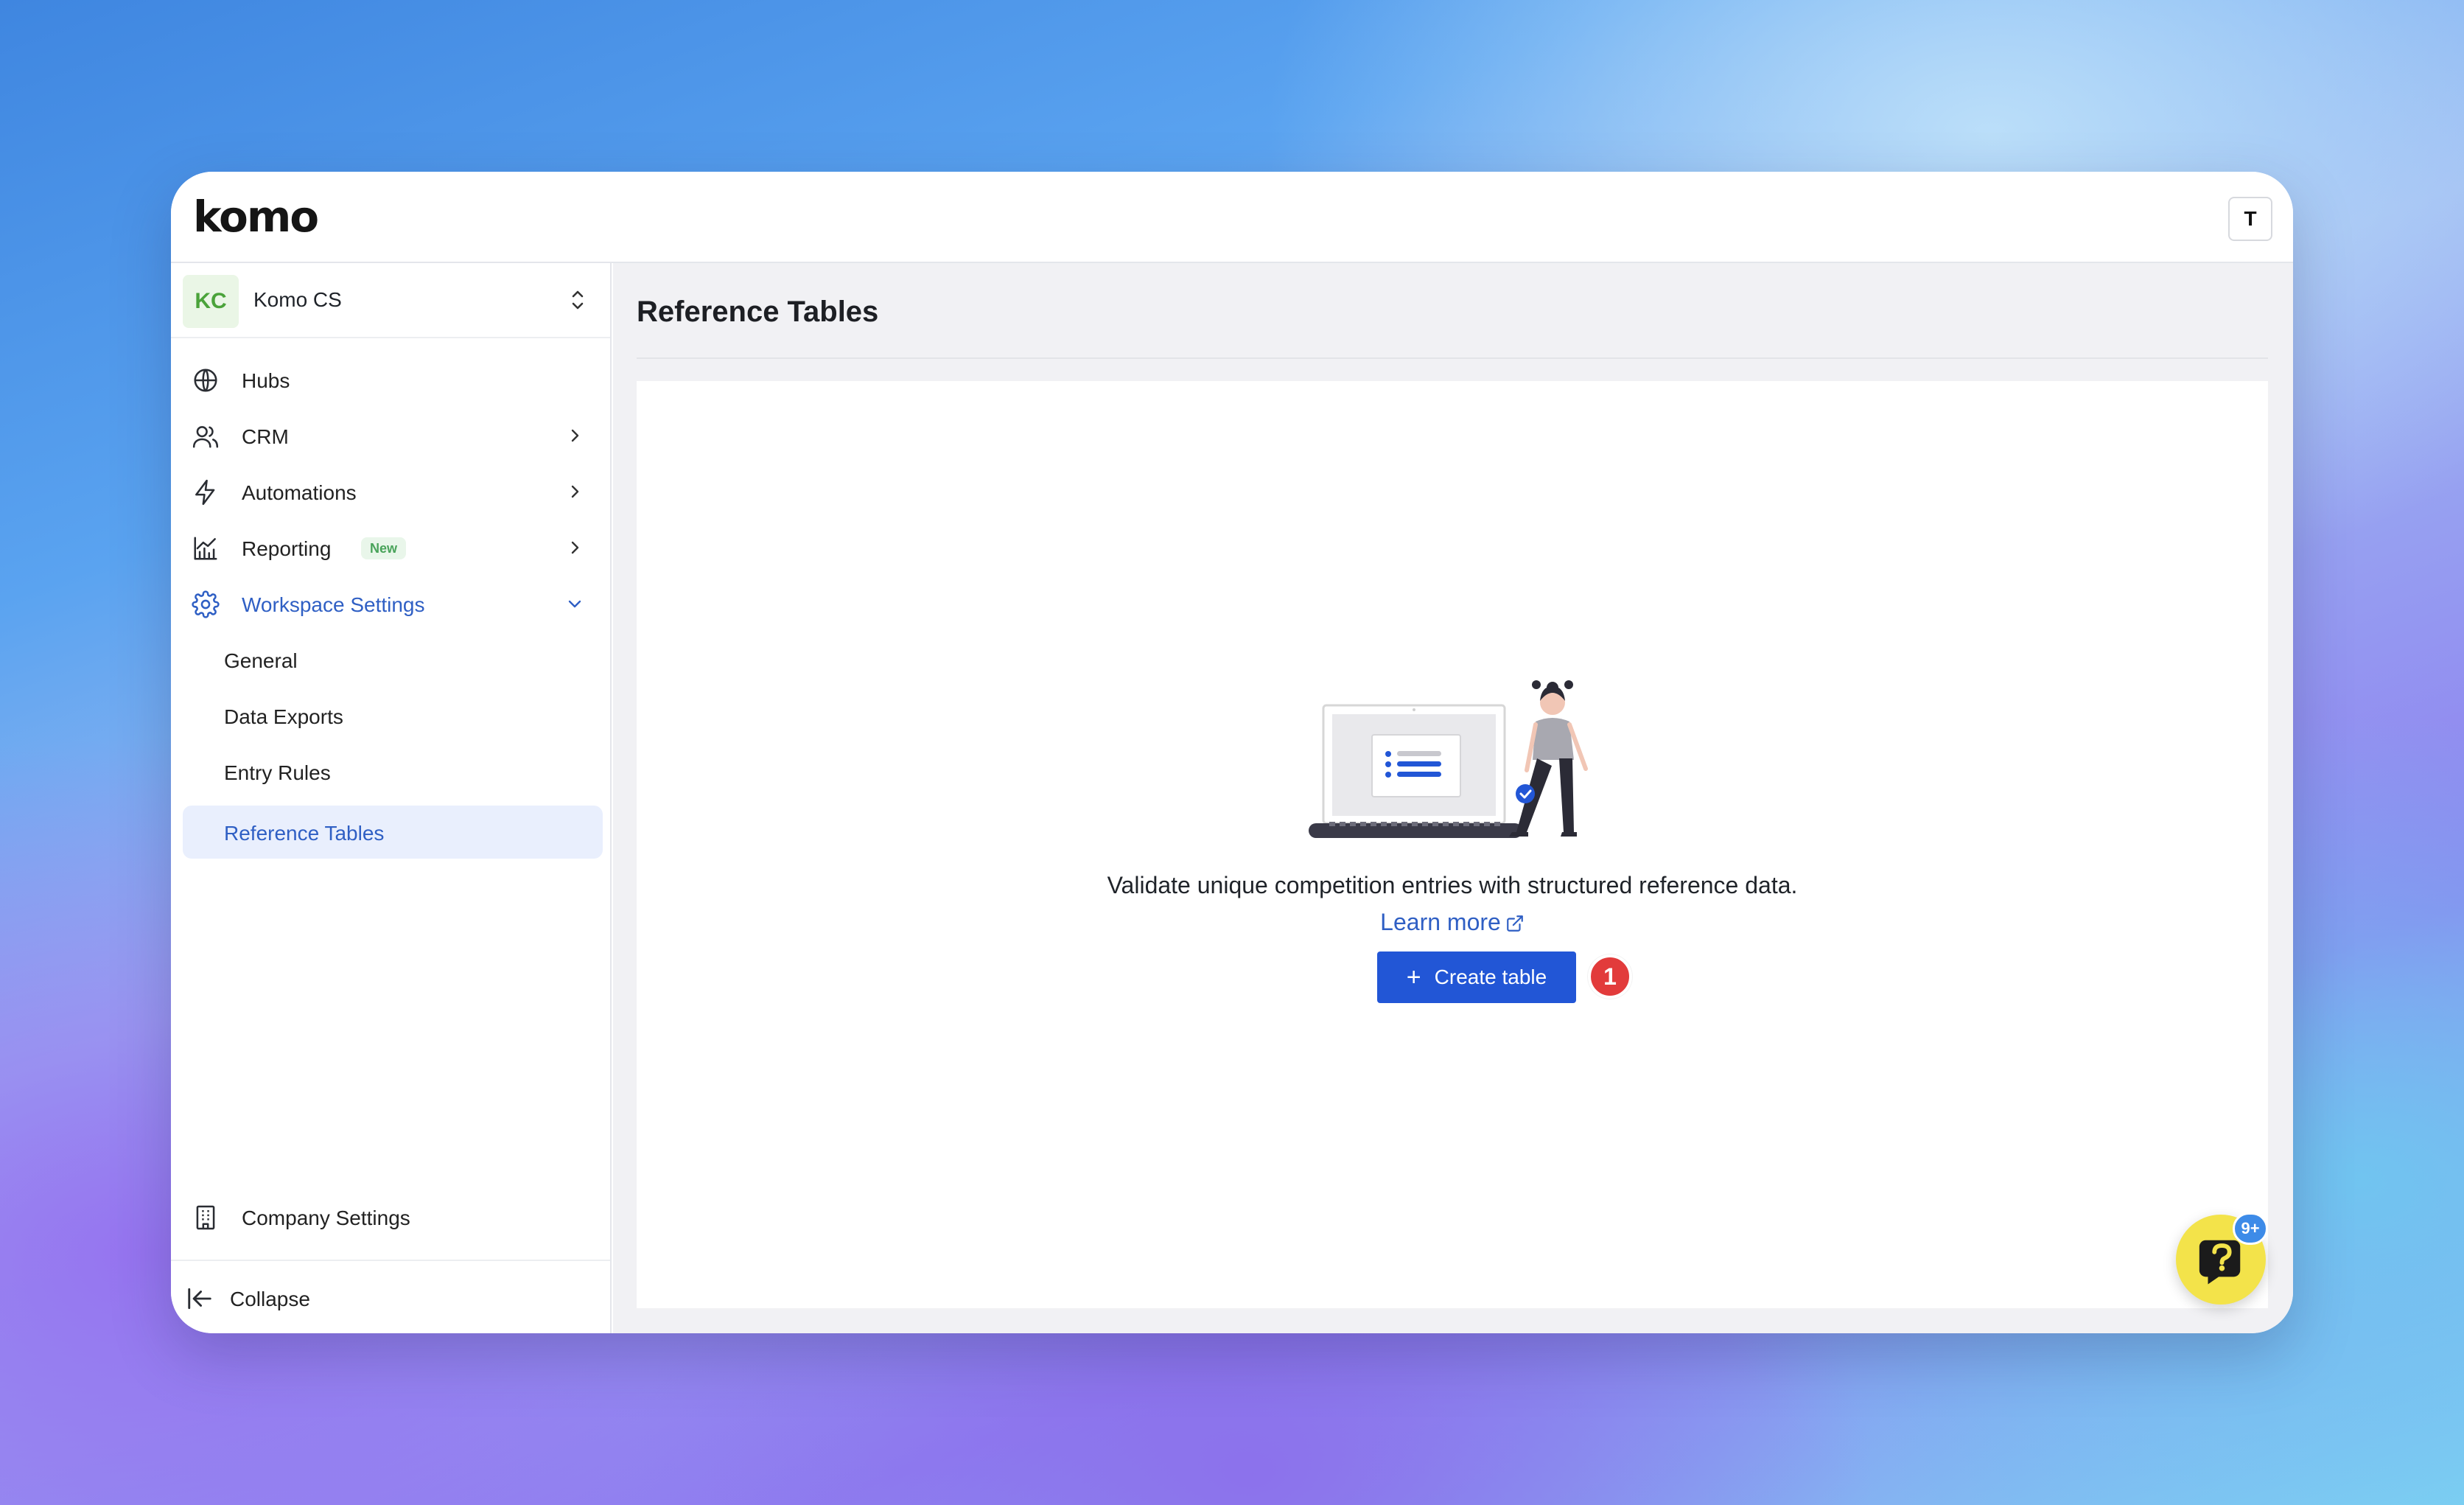 This screenshot has height=1505, width=2464. I want to click on sidebar-divider, so click(390, 1260).